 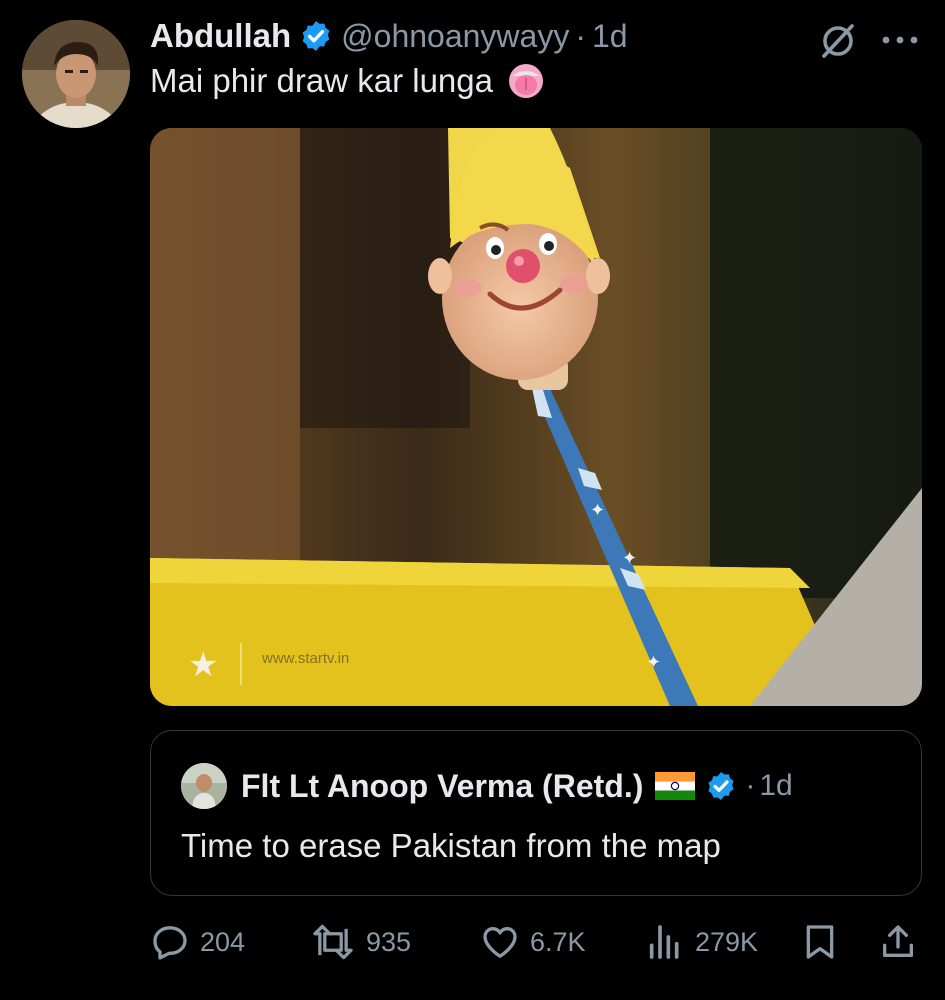 What do you see at coordinates (306, 658) in the screenshot?
I see `media-watermark: www.startv.in` at bounding box center [306, 658].